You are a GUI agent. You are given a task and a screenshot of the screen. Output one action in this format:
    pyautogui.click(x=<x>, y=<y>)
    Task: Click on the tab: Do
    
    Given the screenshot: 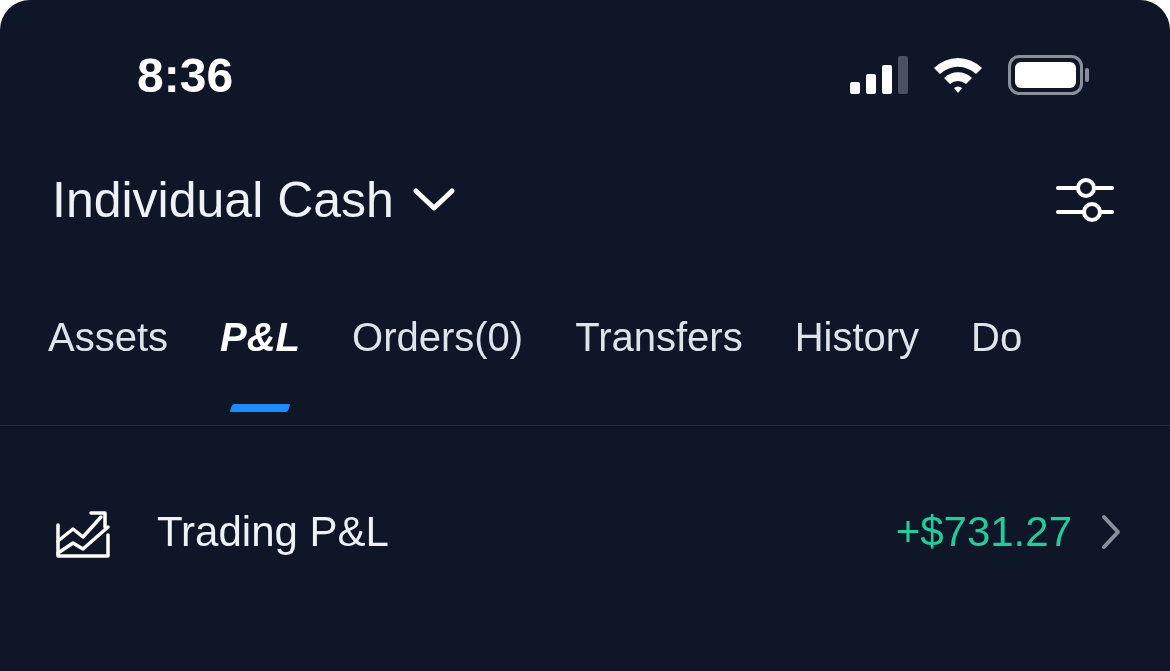 What is the action you would take?
    pyautogui.click(x=997, y=337)
    